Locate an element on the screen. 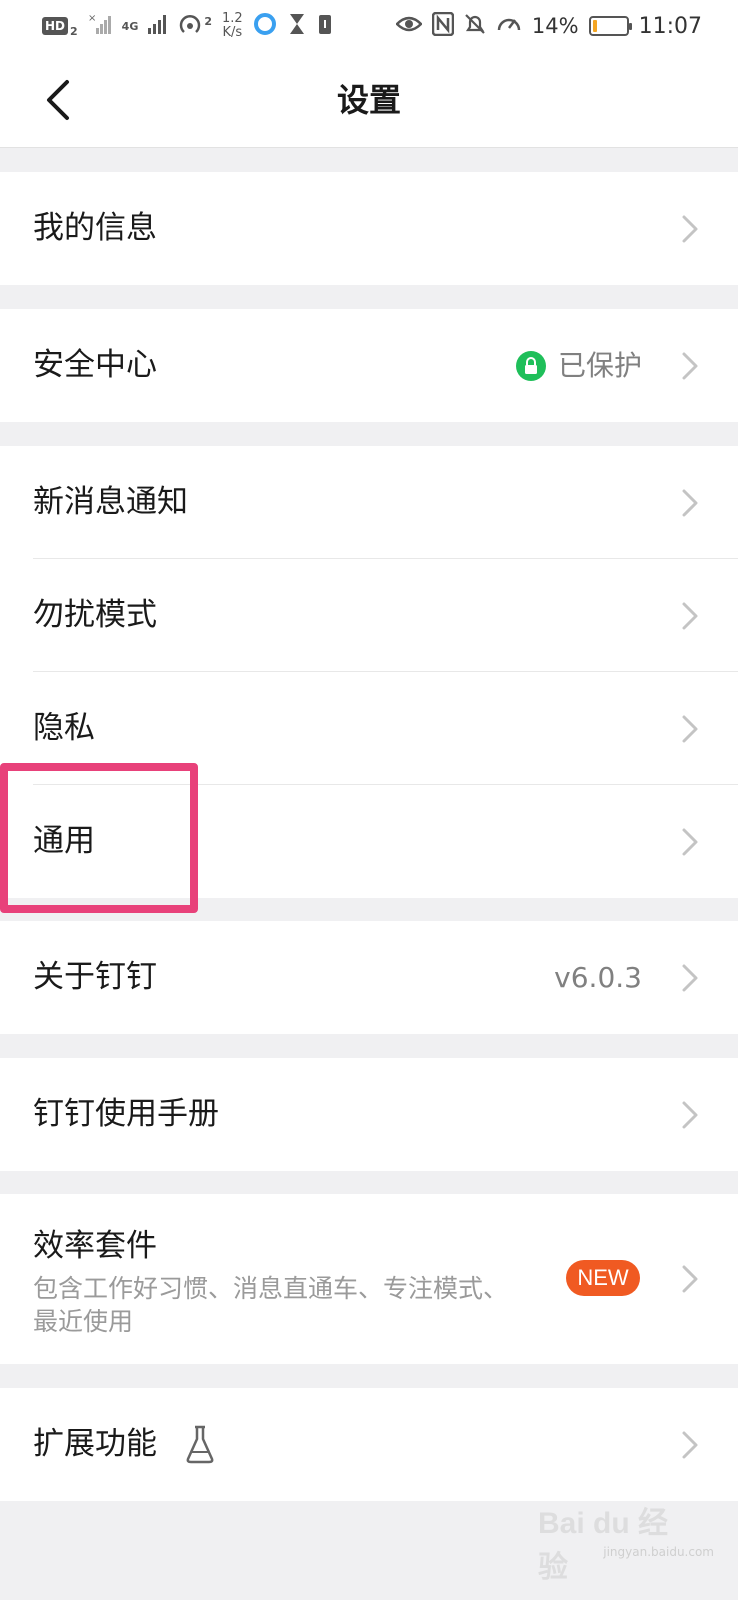 Image resolution: width=738 pixels, height=1600 pixels. highlight-box is located at coordinates (99, 838).